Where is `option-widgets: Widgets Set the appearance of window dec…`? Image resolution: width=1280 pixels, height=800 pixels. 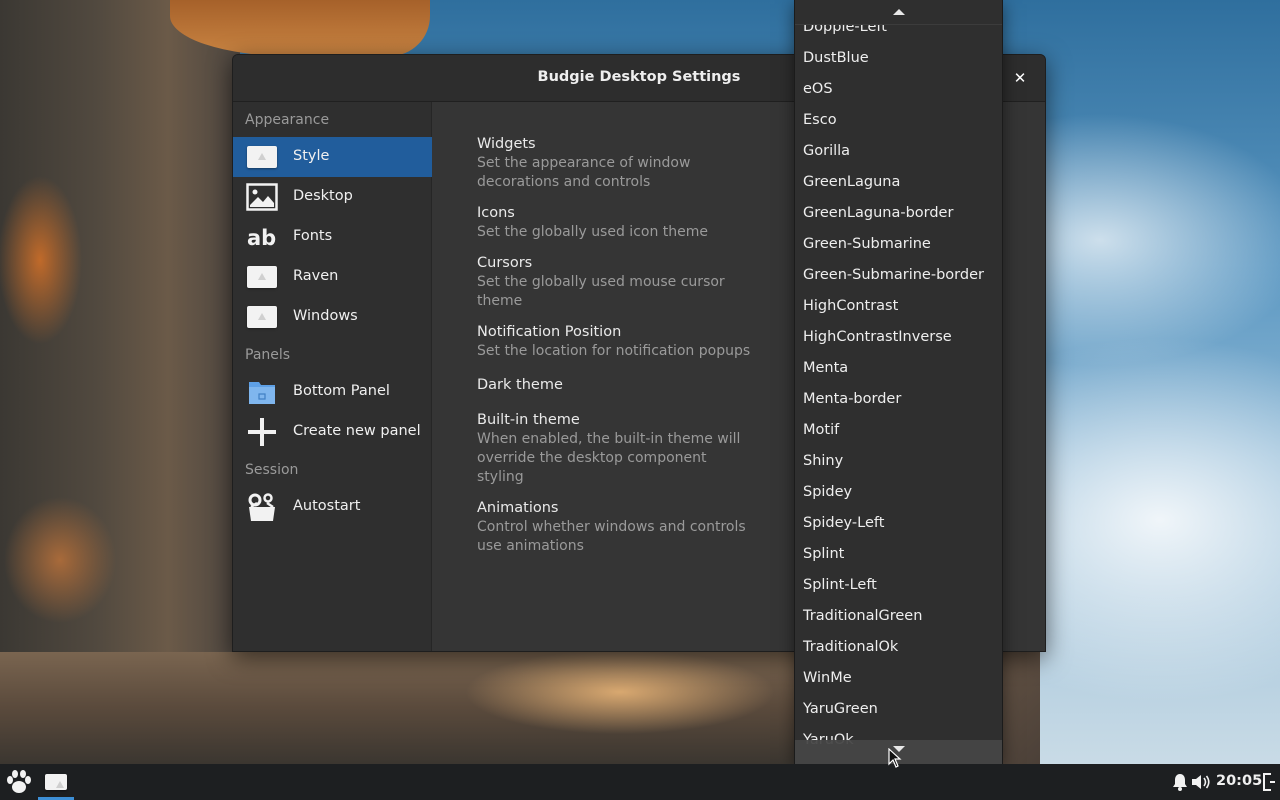
option-widgets: Widgets Set the appearance of window dec… is located at coordinates (617, 163).